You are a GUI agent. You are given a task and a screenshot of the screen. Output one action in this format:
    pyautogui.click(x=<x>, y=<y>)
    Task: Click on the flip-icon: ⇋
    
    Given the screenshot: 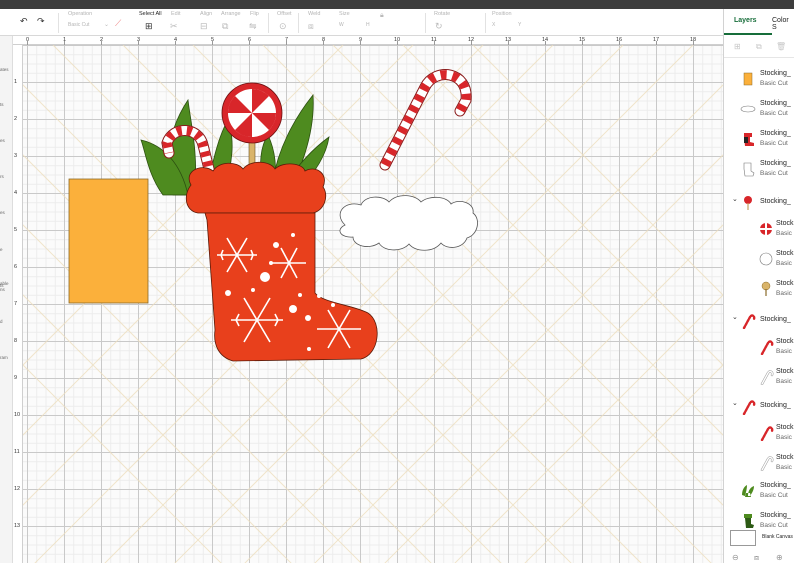 What is the action you would take?
    pyautogui.click(x=253, y=26)
    